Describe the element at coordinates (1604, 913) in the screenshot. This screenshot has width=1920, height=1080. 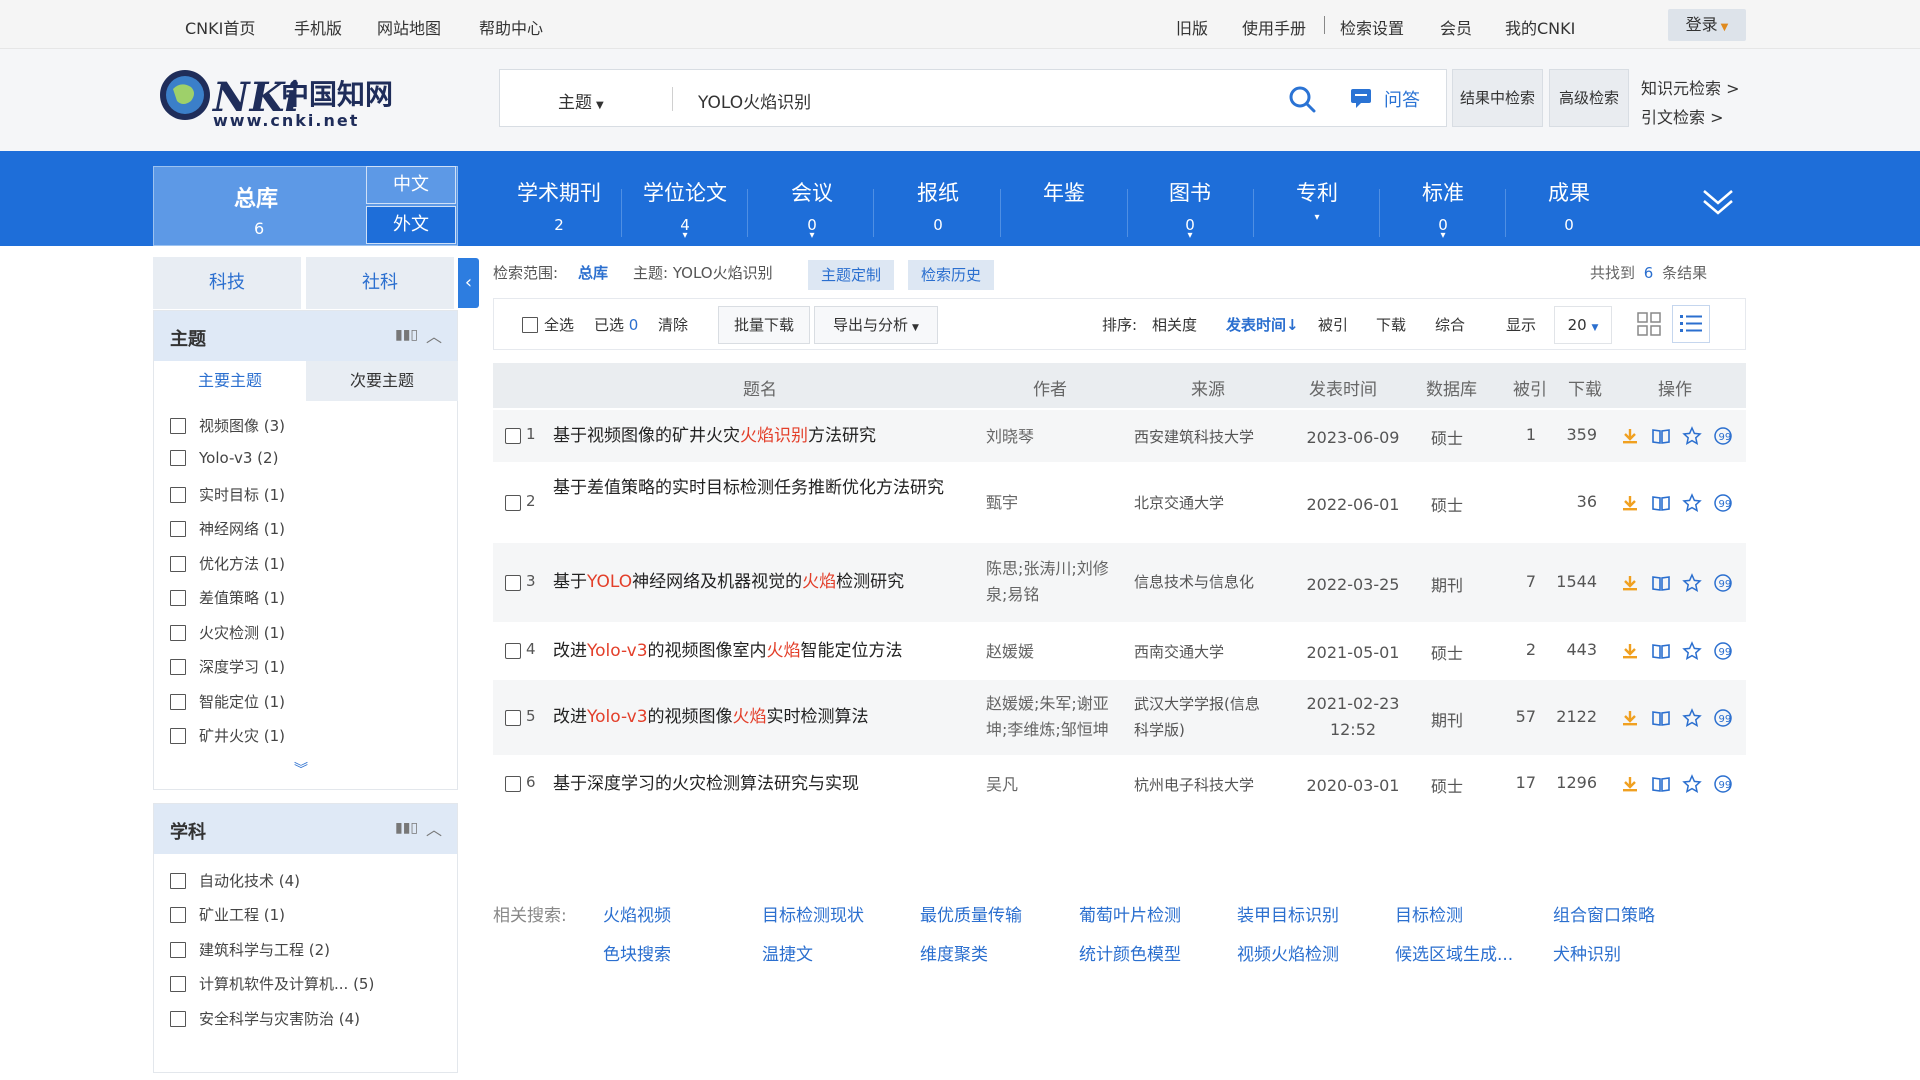
I see `related-link: 组合窗口策略` at that location.